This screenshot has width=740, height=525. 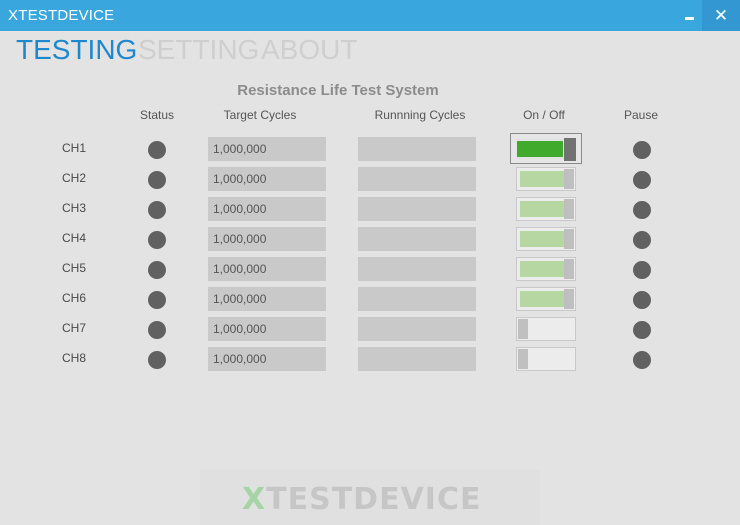 I want to click on channel-row-5: CH5 1,000,000, so click(x=370, y=271).